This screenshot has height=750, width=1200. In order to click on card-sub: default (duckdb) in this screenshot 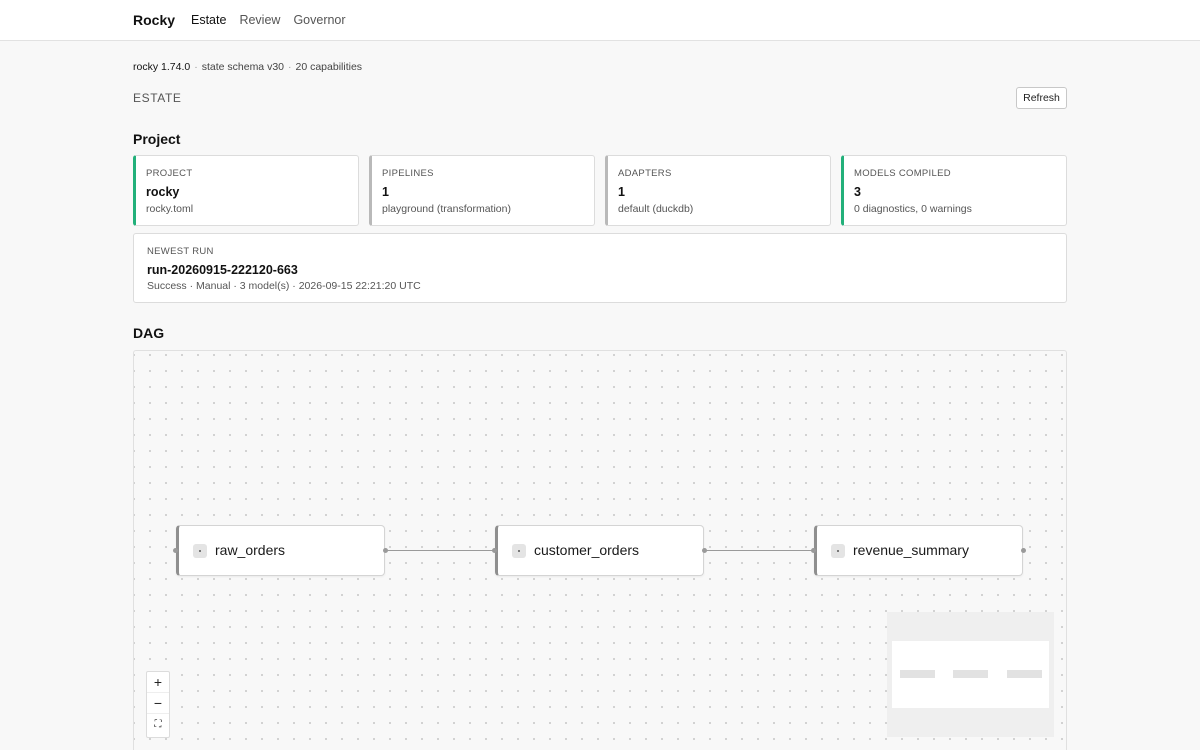, I will do `click(656, 209)`.